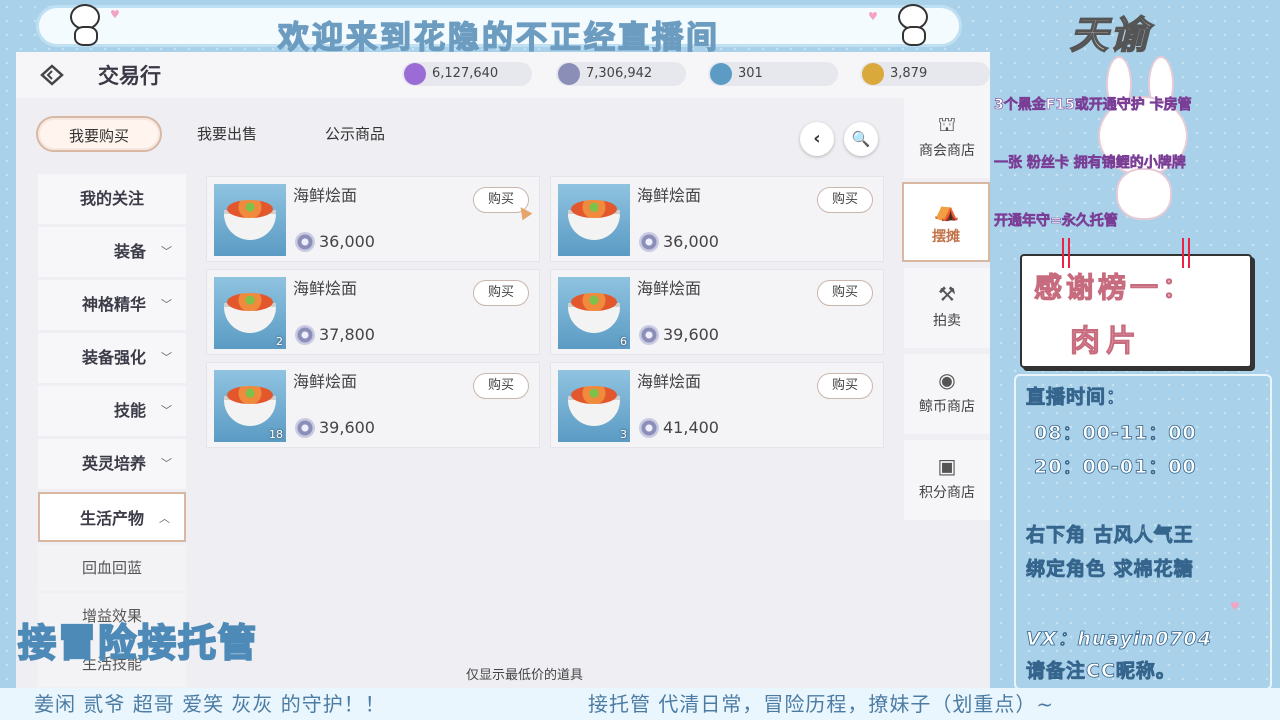 This screenshot has height=720, width=1280. What do you see at coordinates (1101, 671) in the screenshot?
I see `vx-note: 请备注CC昵称。` at bounding box center [1101, 671].